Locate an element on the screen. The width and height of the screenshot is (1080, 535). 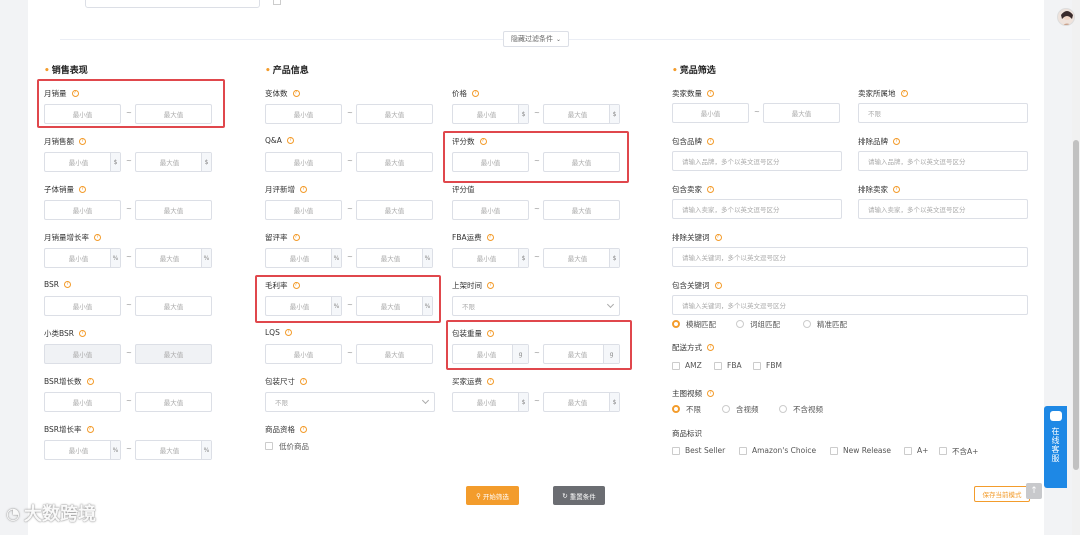
sales-field-1-min: 最小值 $ is located at coordinates (82, 162).